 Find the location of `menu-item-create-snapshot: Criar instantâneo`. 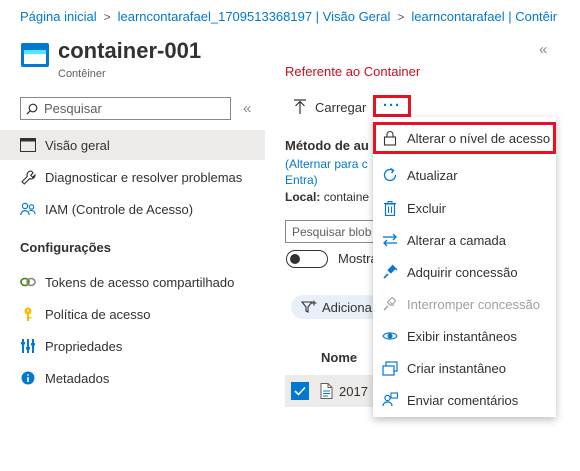

menu-item-create-snapshot: Criar instantâneo is located at coordinates (464, 368).